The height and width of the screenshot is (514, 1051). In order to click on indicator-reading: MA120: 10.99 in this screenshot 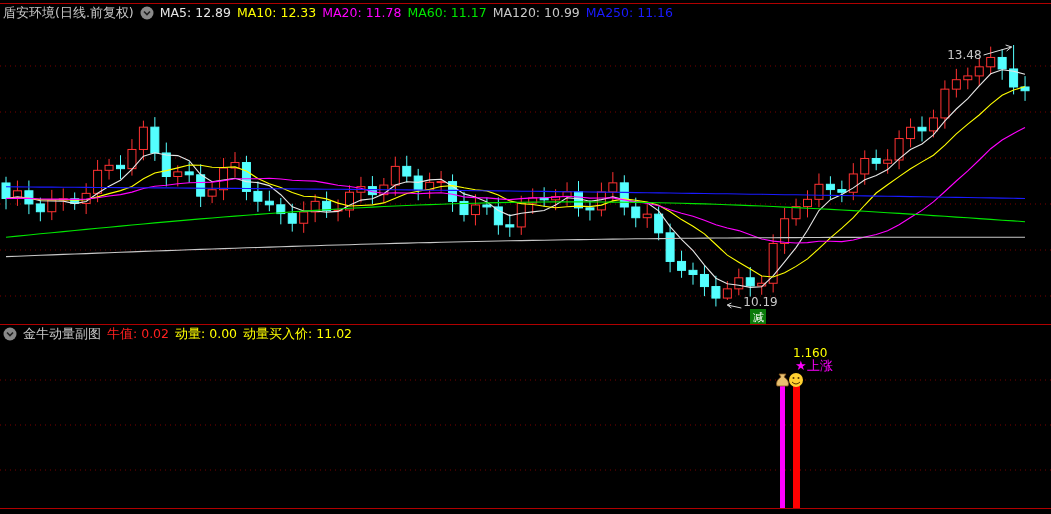, I will do `click(536, 13)`.